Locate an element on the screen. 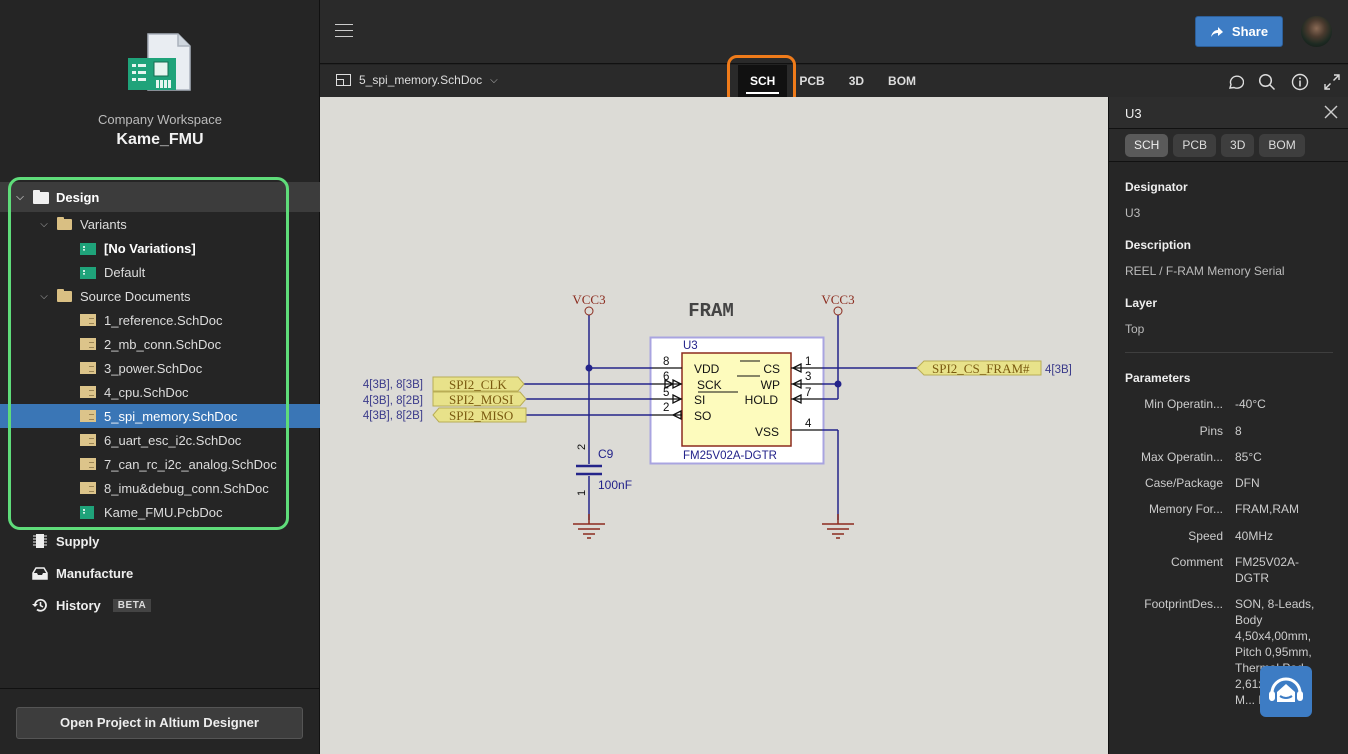 The width and height of the screenshot is (1348, 754). panel-tab-3d: 3D is located at coordinates (1238, 145).